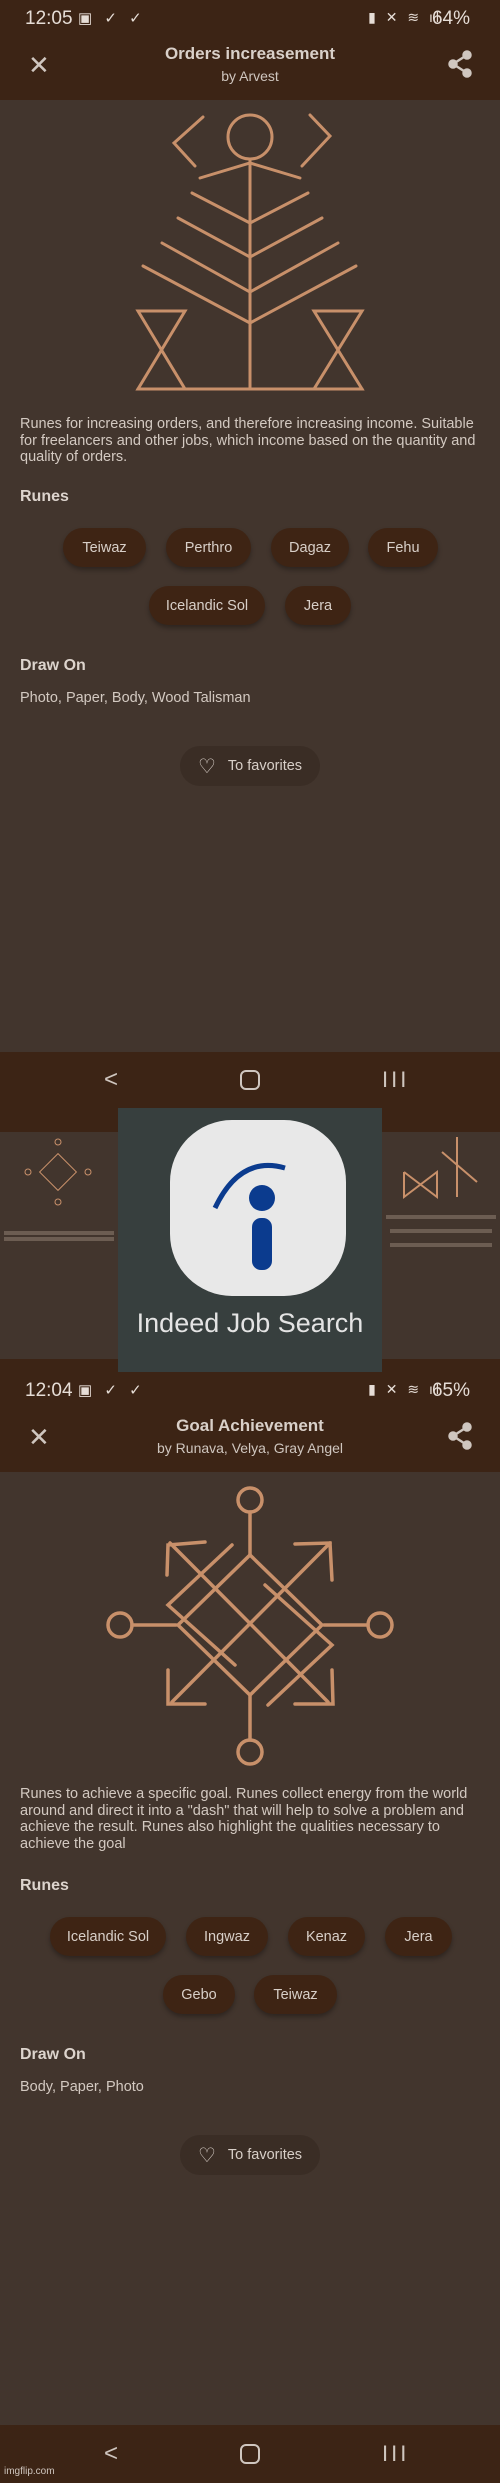 This screenshot has width=500, height=2483. I want to click on watermark: imgflip.com, so click(29, 2471).